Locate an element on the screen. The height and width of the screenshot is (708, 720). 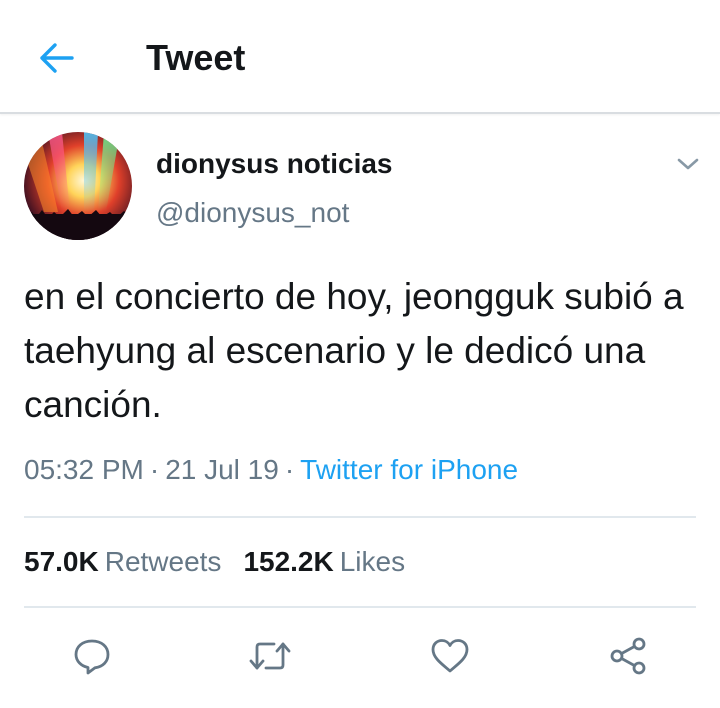
tweet-source-link: Twitter for iPhone is located at coordinates (409, 469).